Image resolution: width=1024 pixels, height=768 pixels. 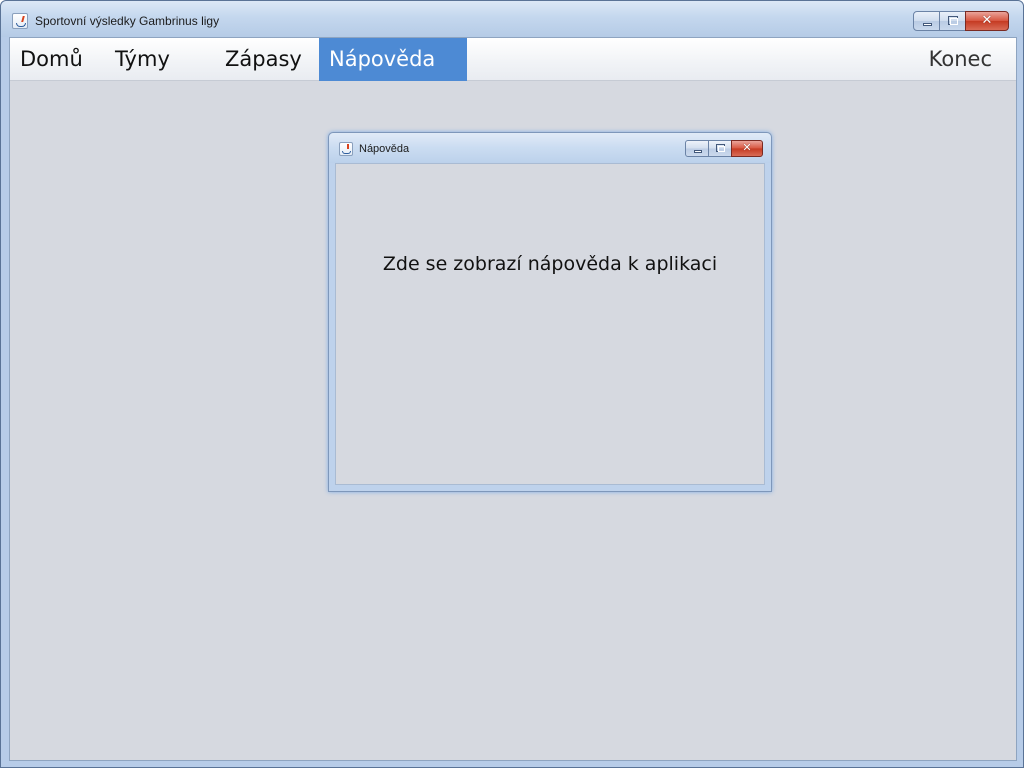 I want to click on help-window-controls: ✕, so click(x=724, y=148).